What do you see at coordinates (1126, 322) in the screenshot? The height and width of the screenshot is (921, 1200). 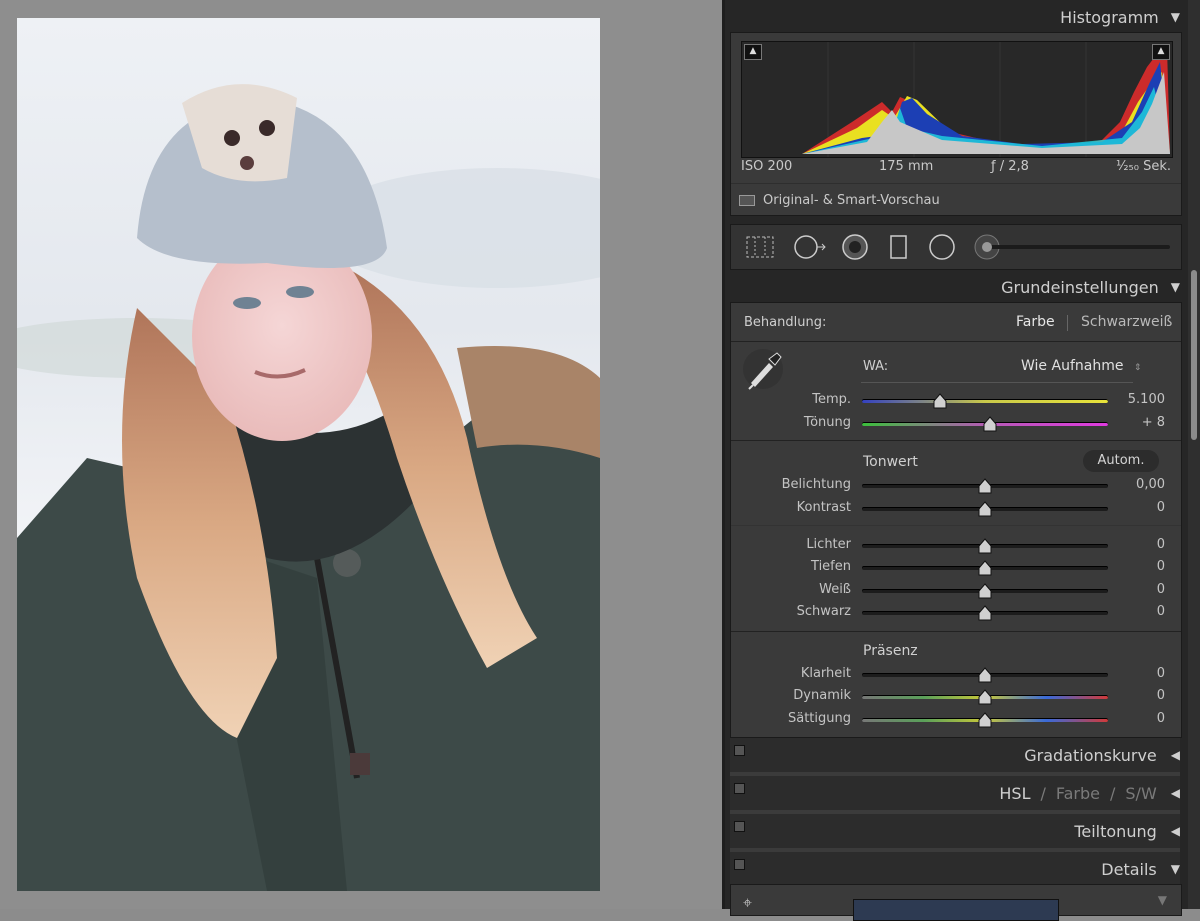 I see `treatment-bw-option: Schwarzweiß` at bounding box center [1126, 322].